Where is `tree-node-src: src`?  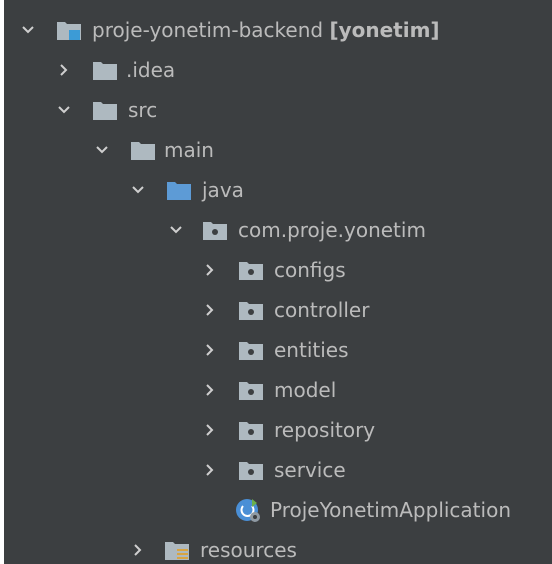
tree-node-src: src is located at coordinates (278, 110).